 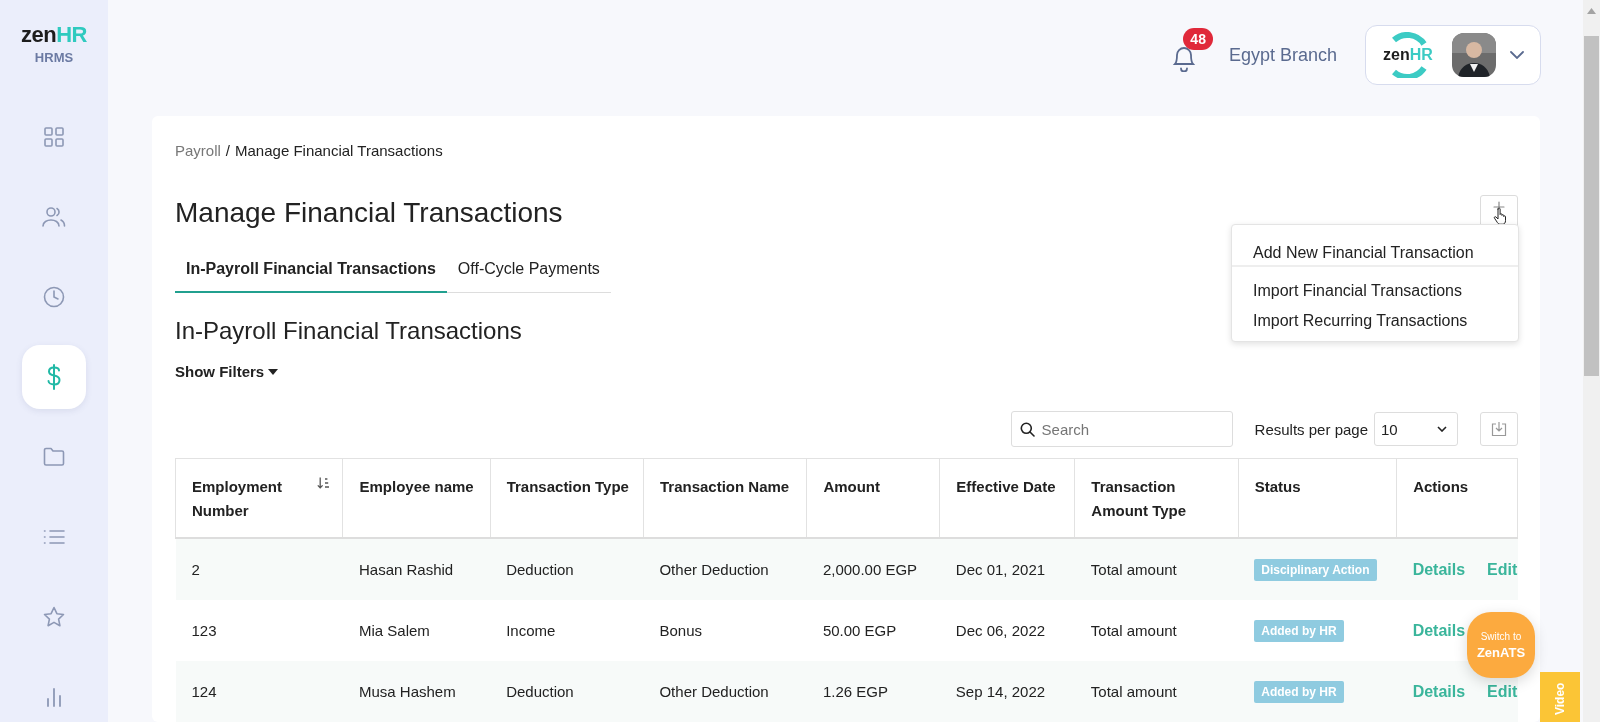 I want to click on table-cell: Hasan Rashid, so click(x=417, y=569).